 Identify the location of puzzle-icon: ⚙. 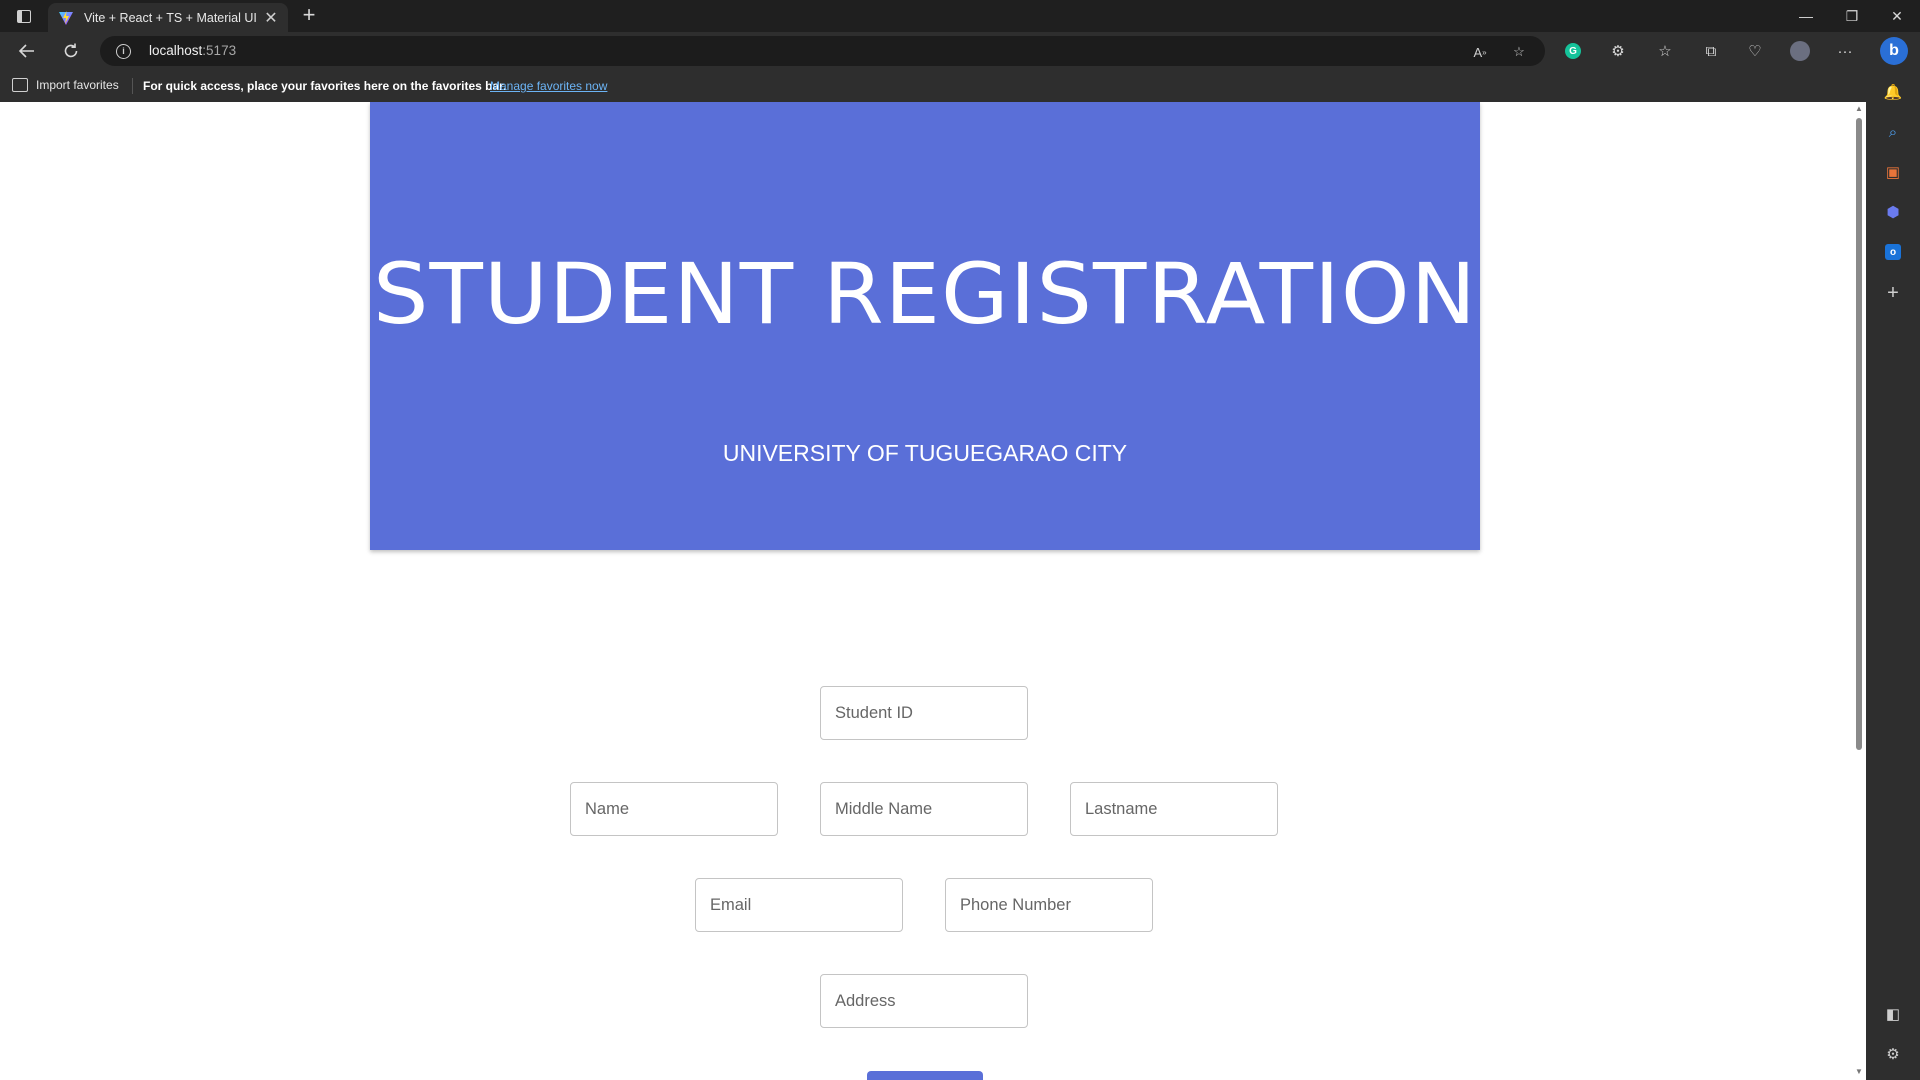
(1618, 51).